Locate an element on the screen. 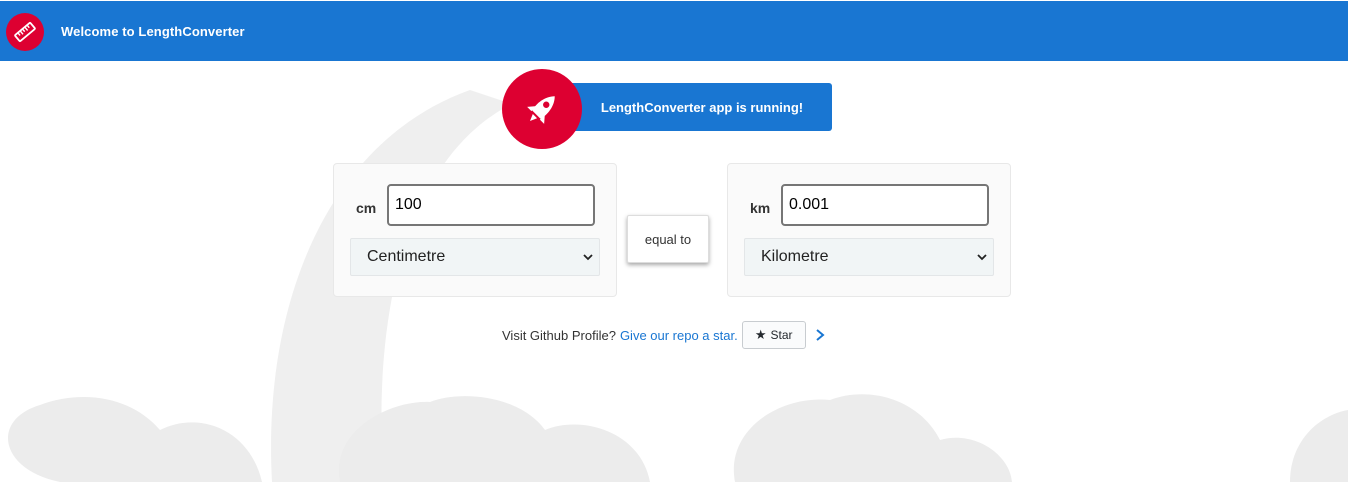 The image size is (1348, 482). from-selected-unit: Centimetre is located at coordinates (406, 256).